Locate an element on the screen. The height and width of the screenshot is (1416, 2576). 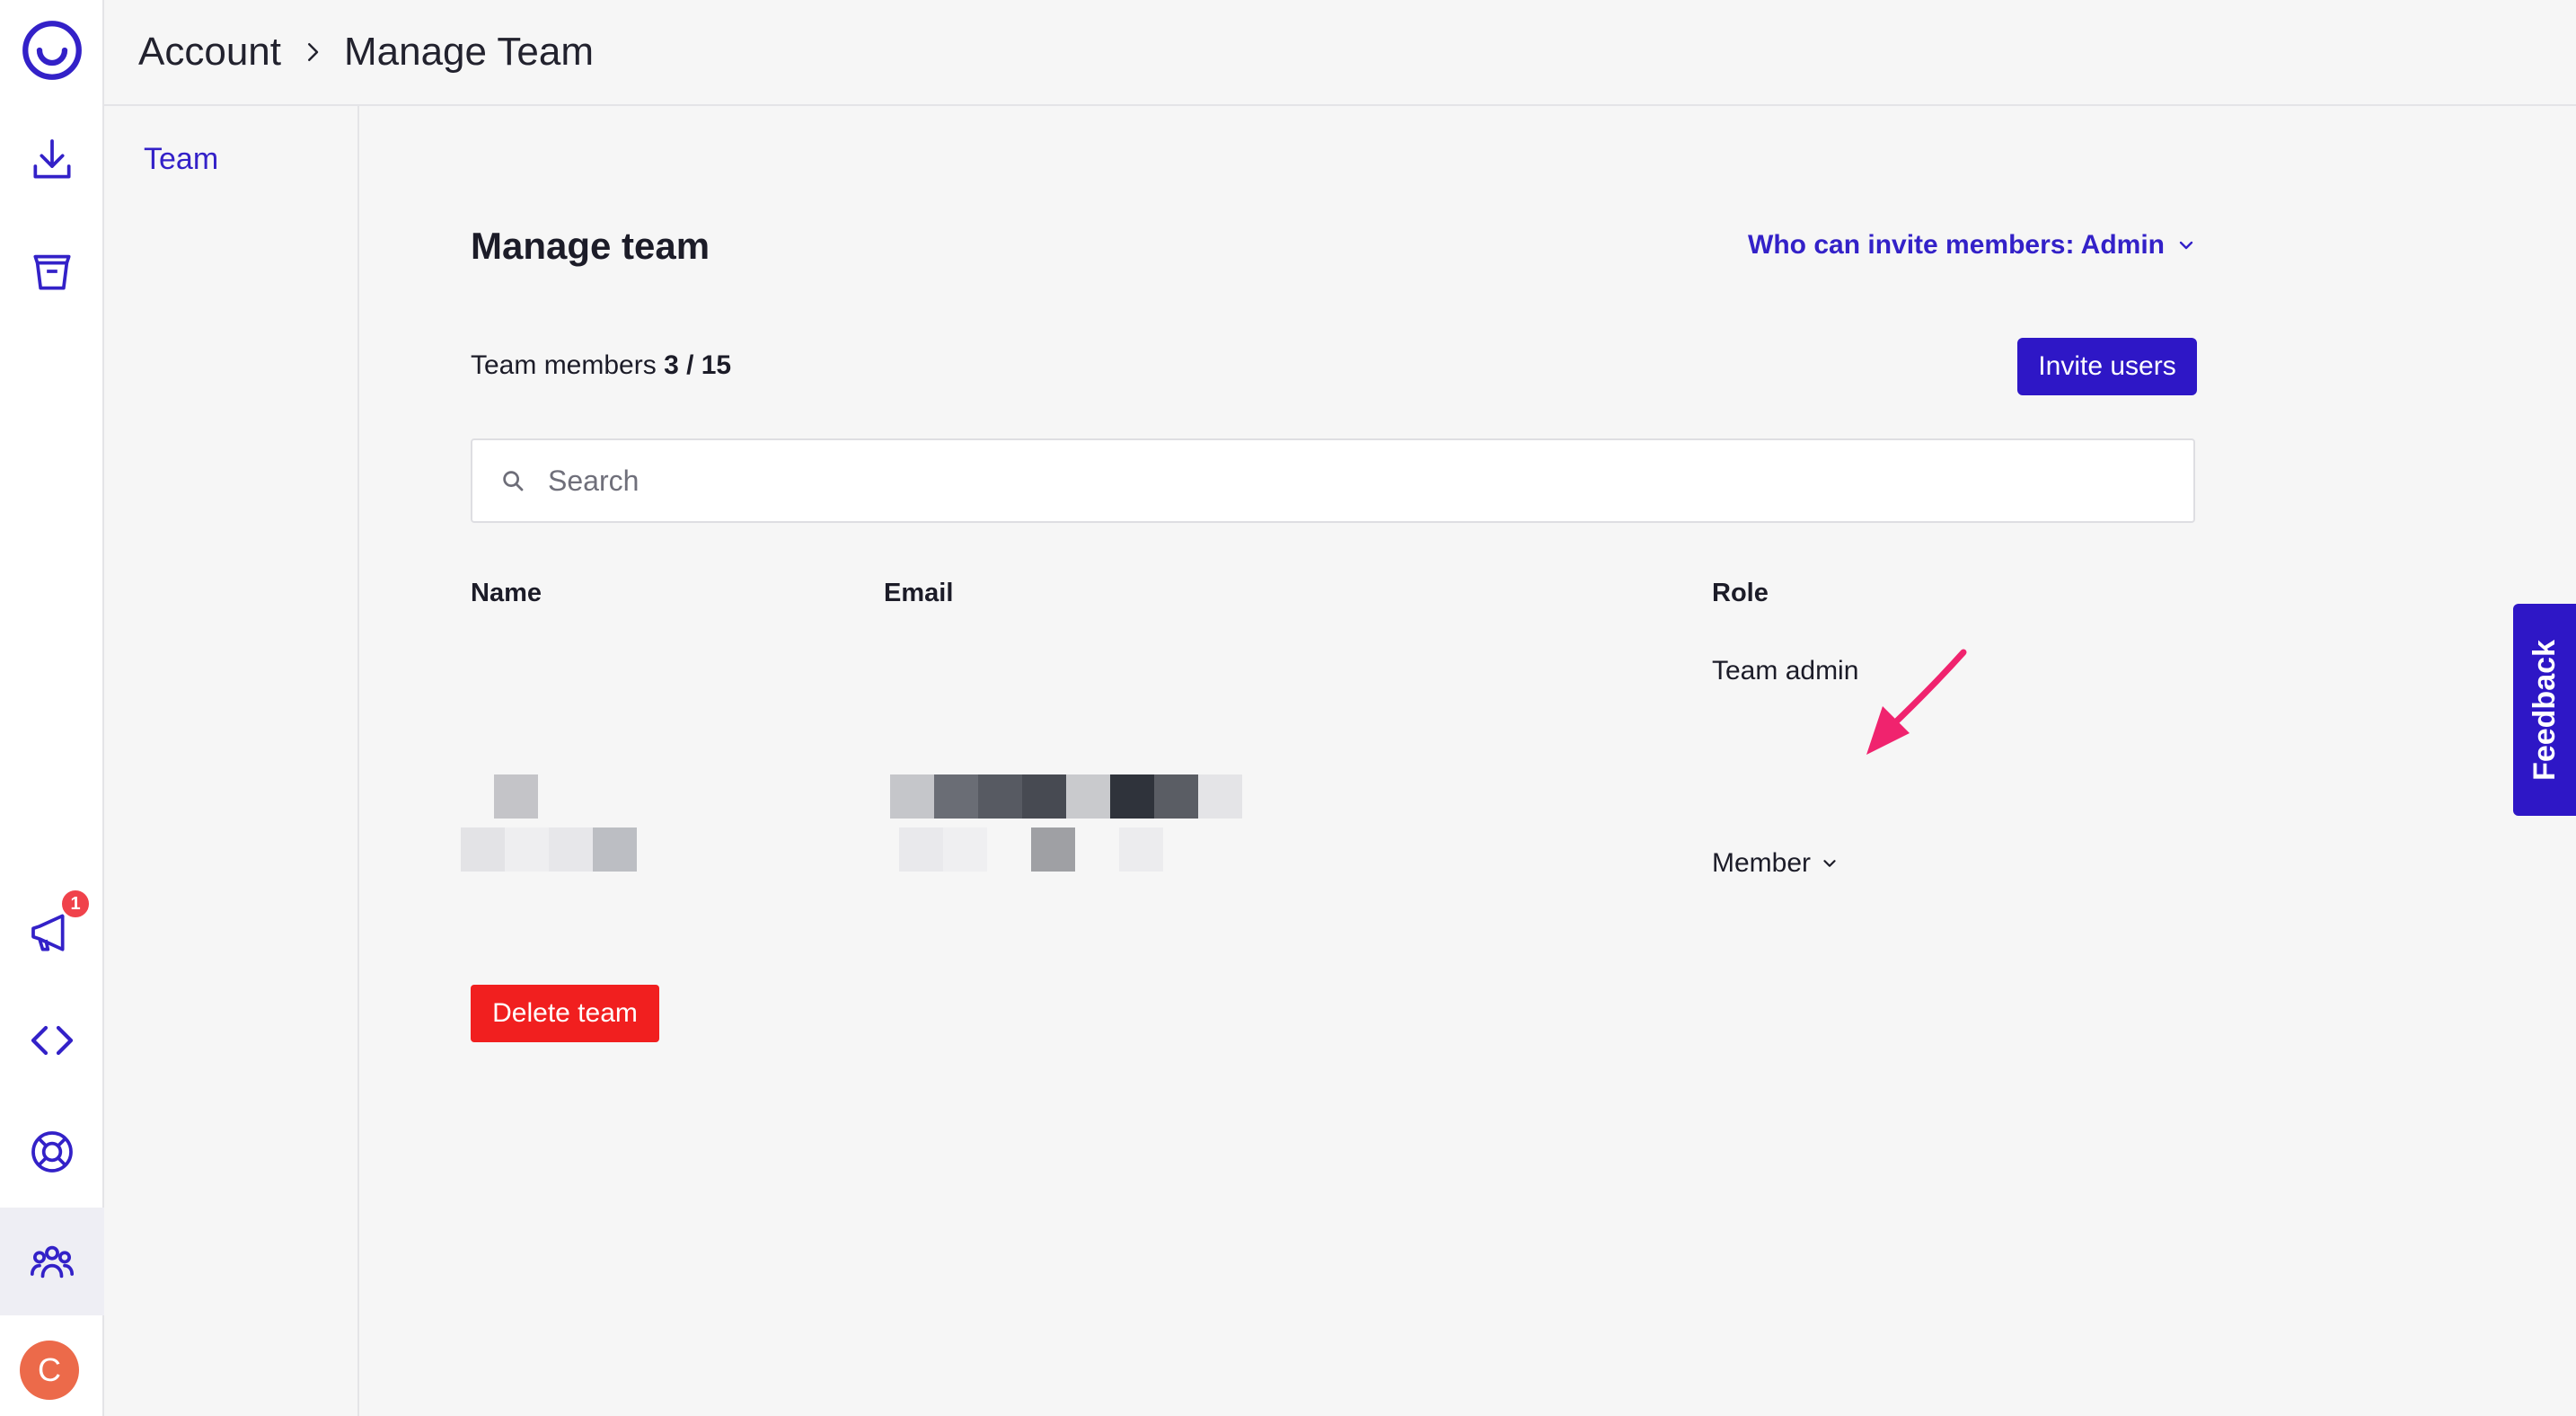
feedback-label: Feedback is located at coordinates (2544, 710).